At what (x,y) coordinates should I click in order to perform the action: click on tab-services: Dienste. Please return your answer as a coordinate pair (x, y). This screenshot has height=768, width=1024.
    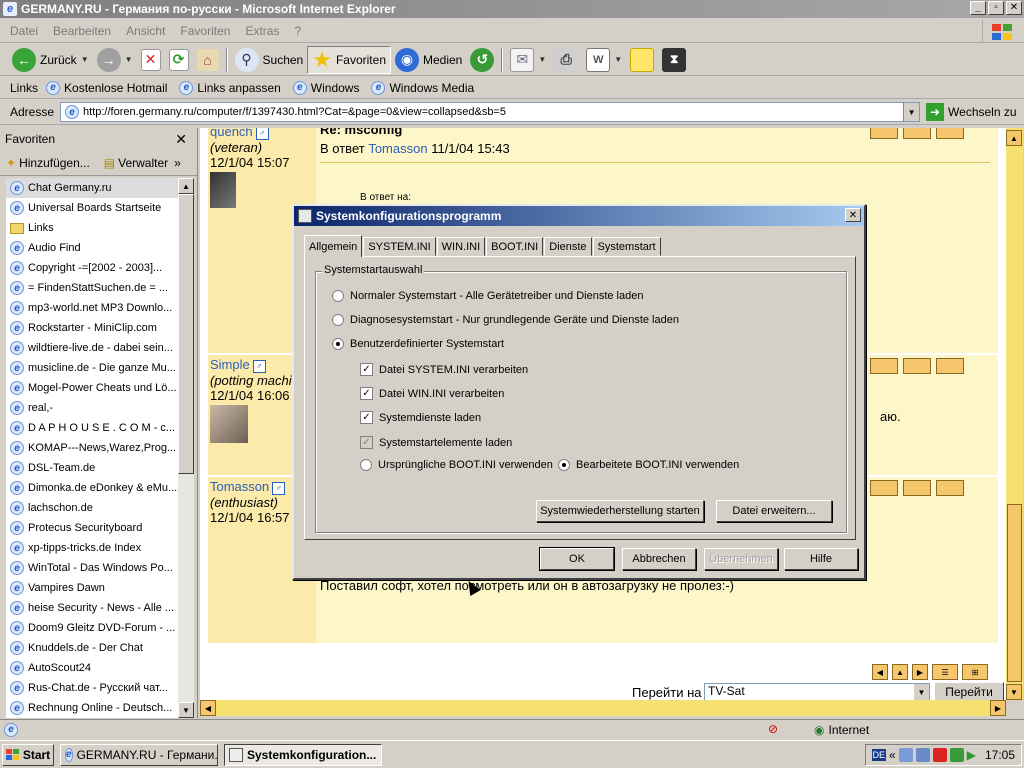
    Looking at the image, I should click on (568, 246).